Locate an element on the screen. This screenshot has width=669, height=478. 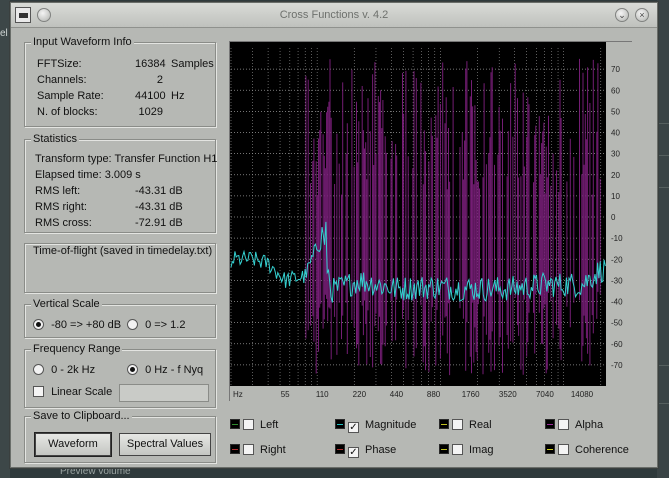
legend-item-left: Left is located at coordinates (254, 425).